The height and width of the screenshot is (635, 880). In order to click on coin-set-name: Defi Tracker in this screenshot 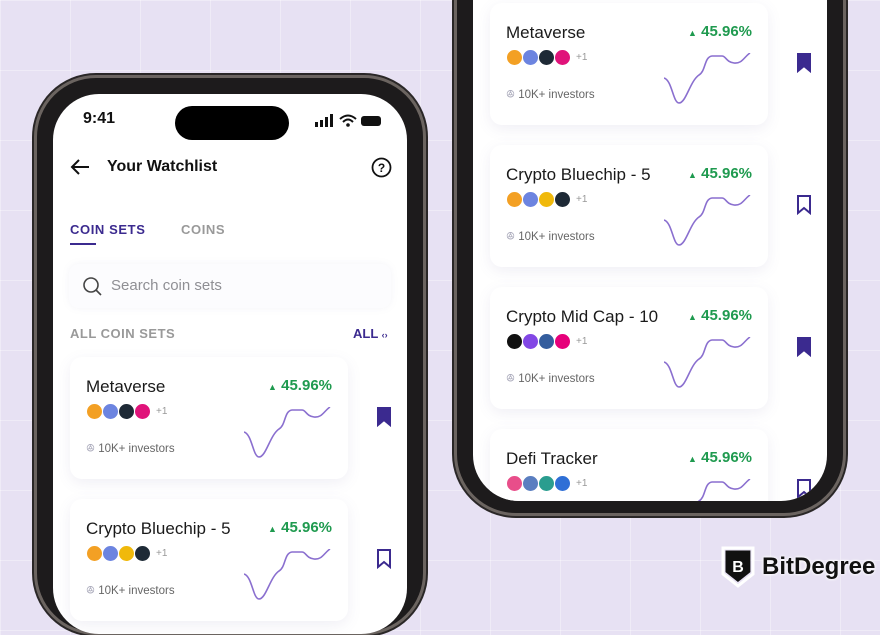, I will do `click(552, 458)`.